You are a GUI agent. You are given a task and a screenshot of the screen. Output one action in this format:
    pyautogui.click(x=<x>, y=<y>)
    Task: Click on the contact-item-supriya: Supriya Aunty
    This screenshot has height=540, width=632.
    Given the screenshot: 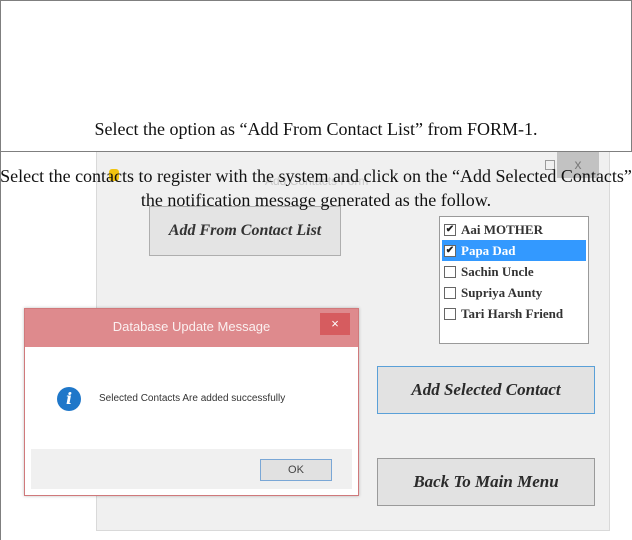 What is the action you would take?
    pyautogui.click(x=515, y=292)
    